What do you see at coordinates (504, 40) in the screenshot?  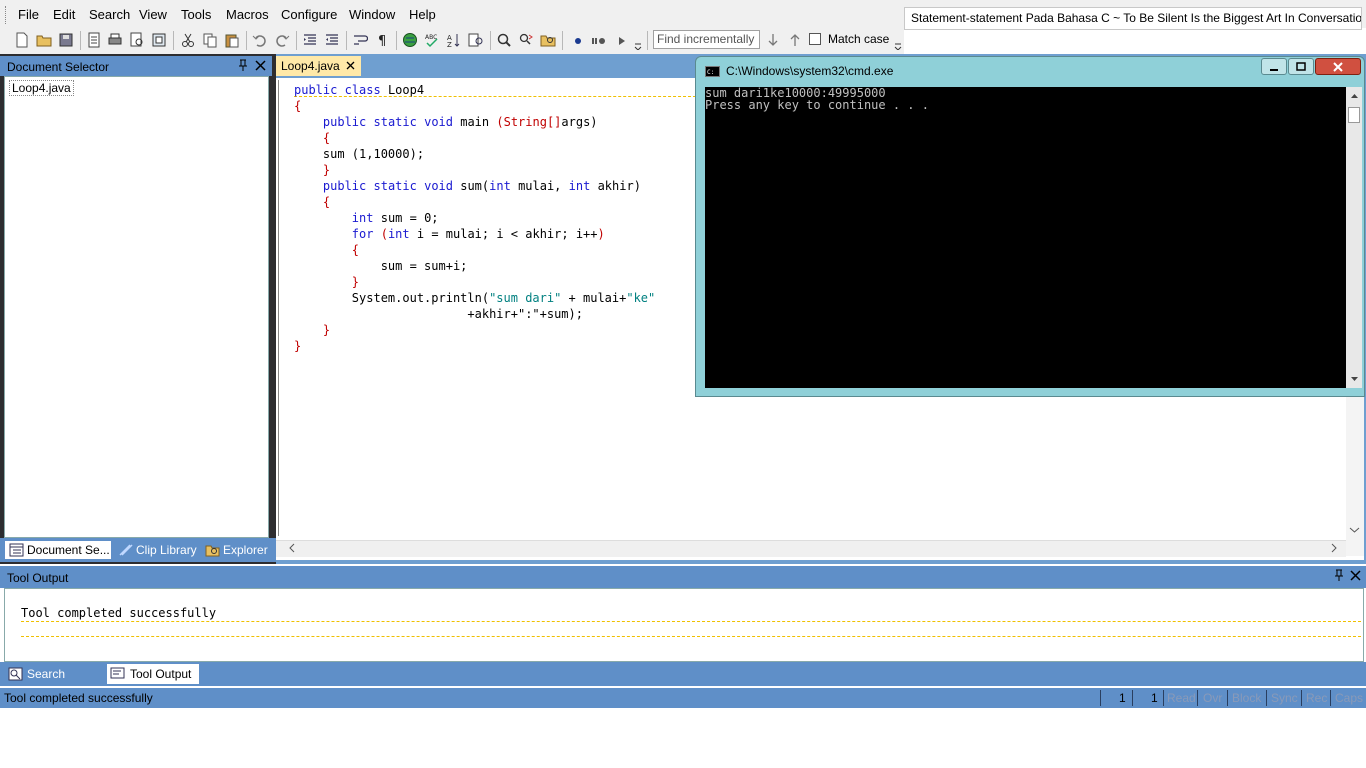 I see `find-icon` at bounding box center [504, 40].